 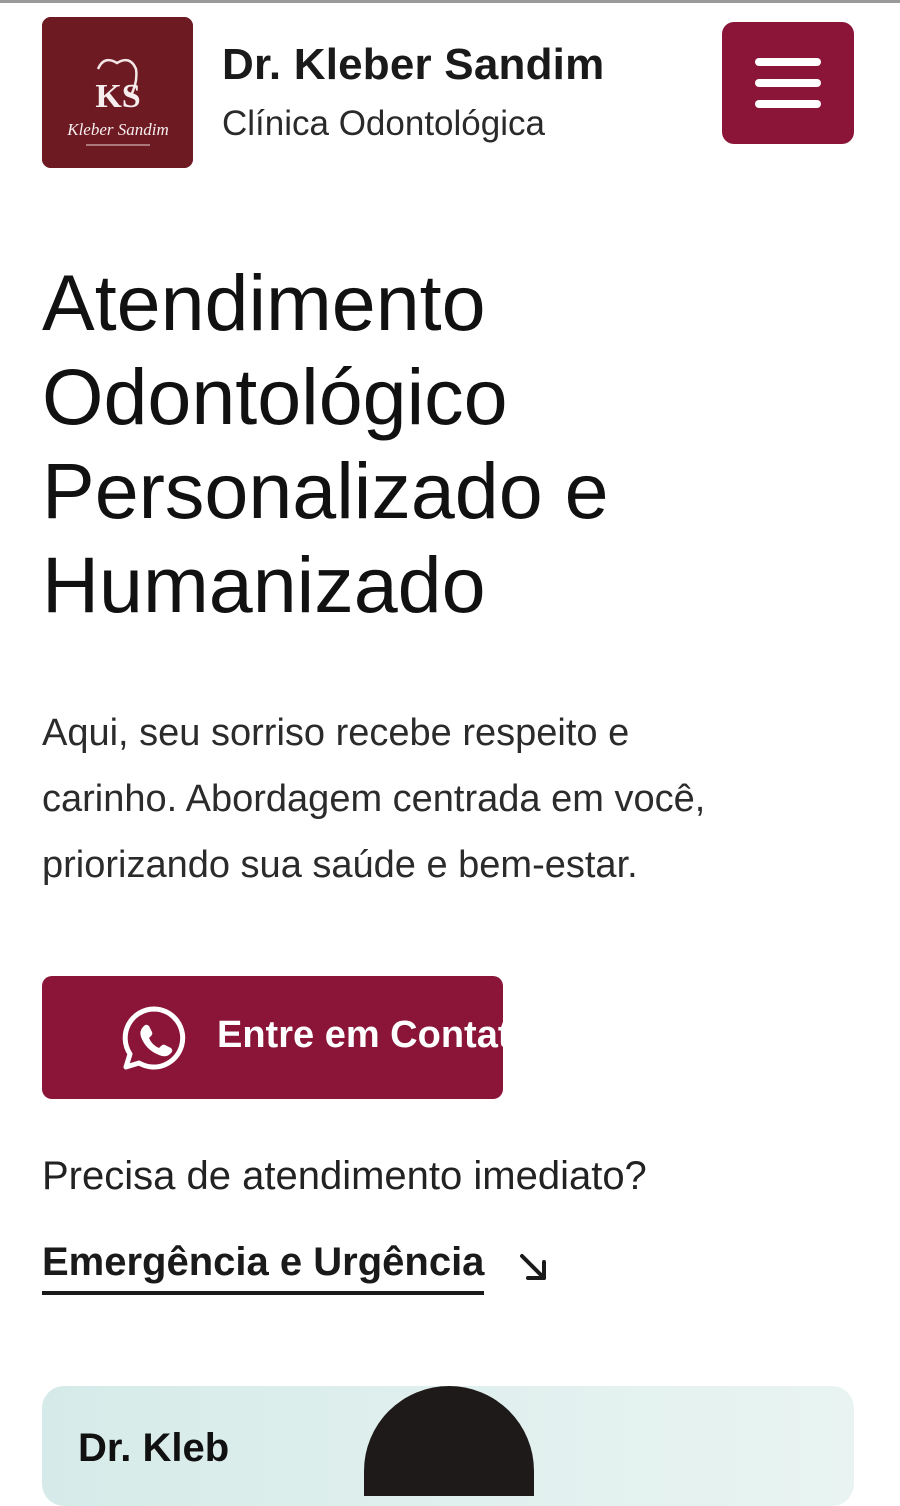 What do you see at coordinates (154, 1448) in the screenshot?
I see `doctor-card-name: Dr. Kleb` at bounding box center [154, 1448].